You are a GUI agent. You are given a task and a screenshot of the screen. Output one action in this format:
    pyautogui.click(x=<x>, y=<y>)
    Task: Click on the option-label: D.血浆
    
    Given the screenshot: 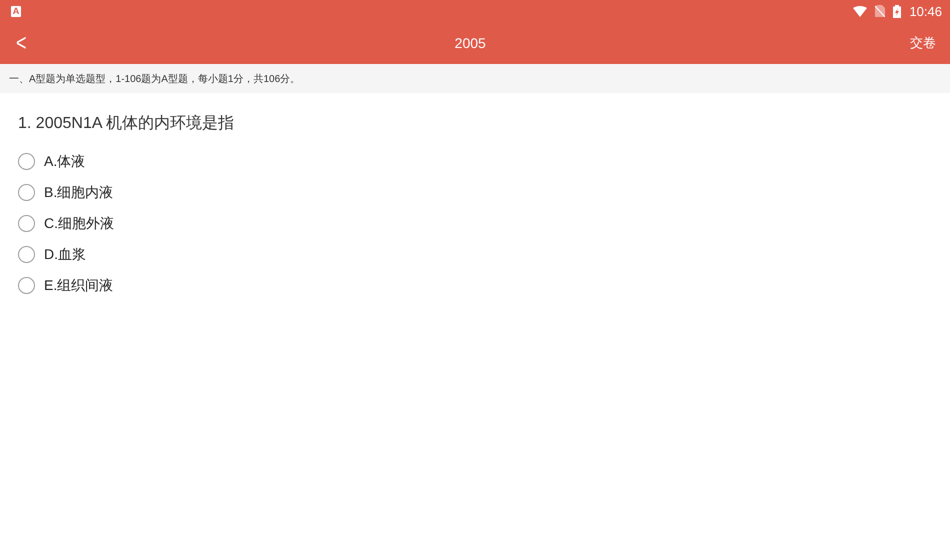 What is the action you would take?
    pyautogui.click(x=65, y=255)
    